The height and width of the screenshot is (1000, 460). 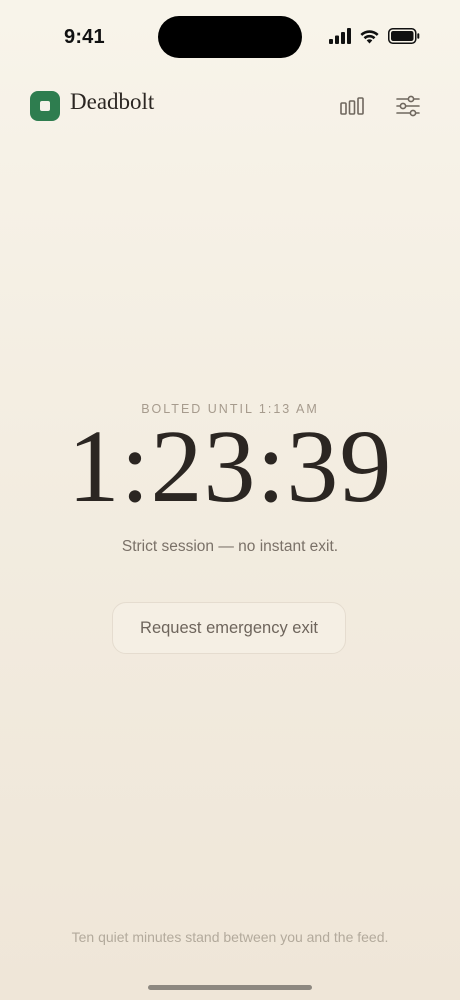 I want to click on home-indicator, so click(x=230, y=987).